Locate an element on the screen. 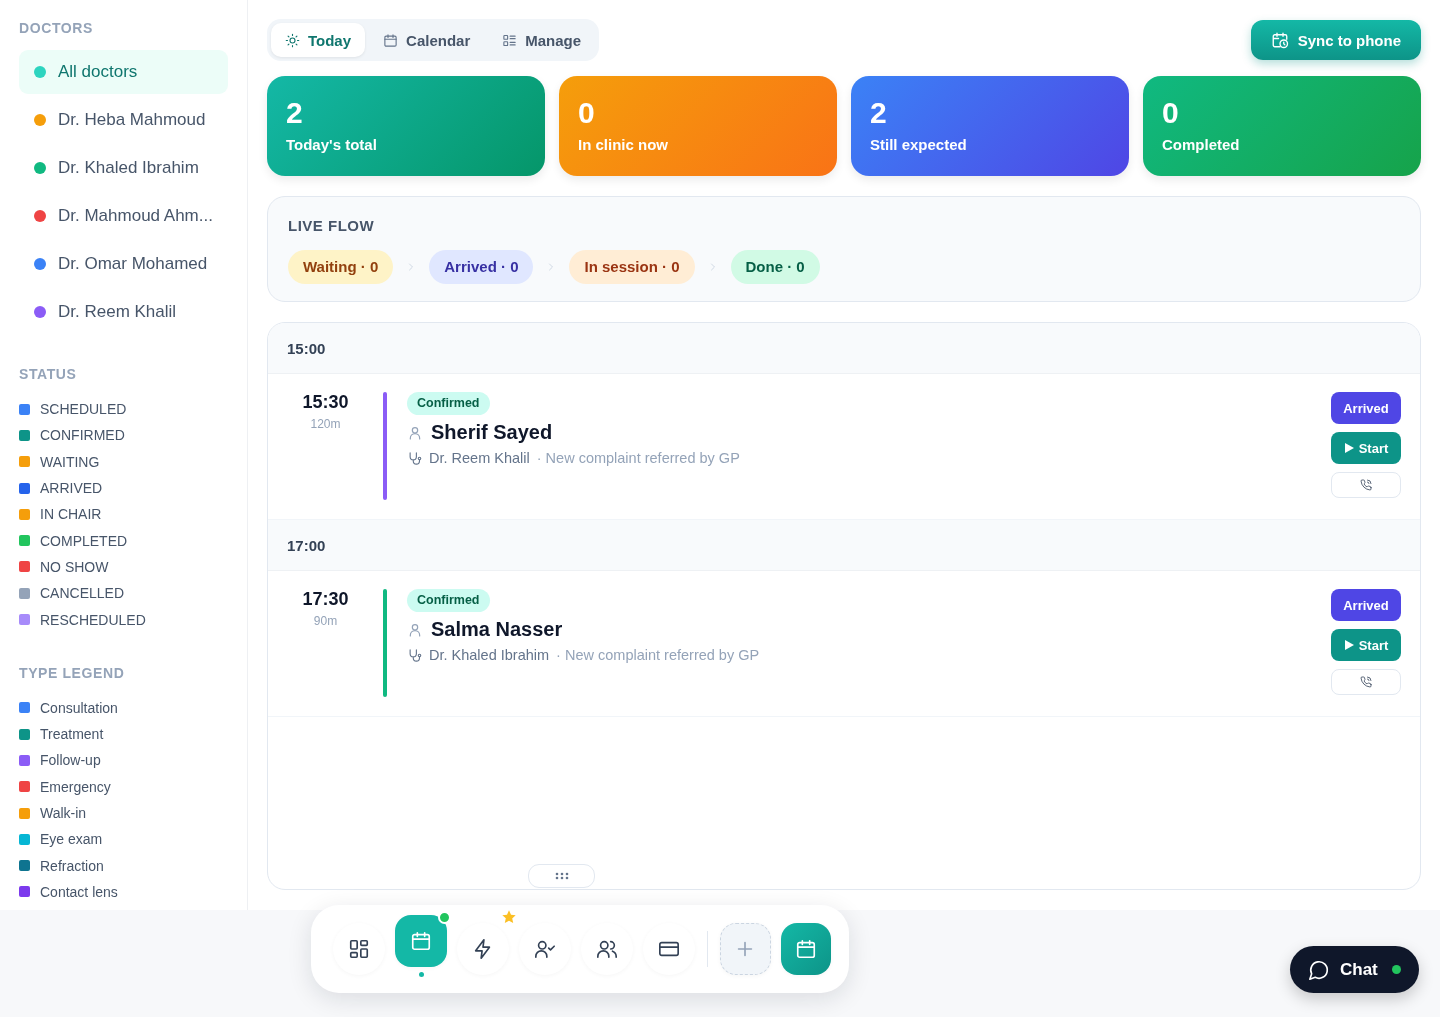  legend-label: ARRIVED is located at coordinates (71, 488).